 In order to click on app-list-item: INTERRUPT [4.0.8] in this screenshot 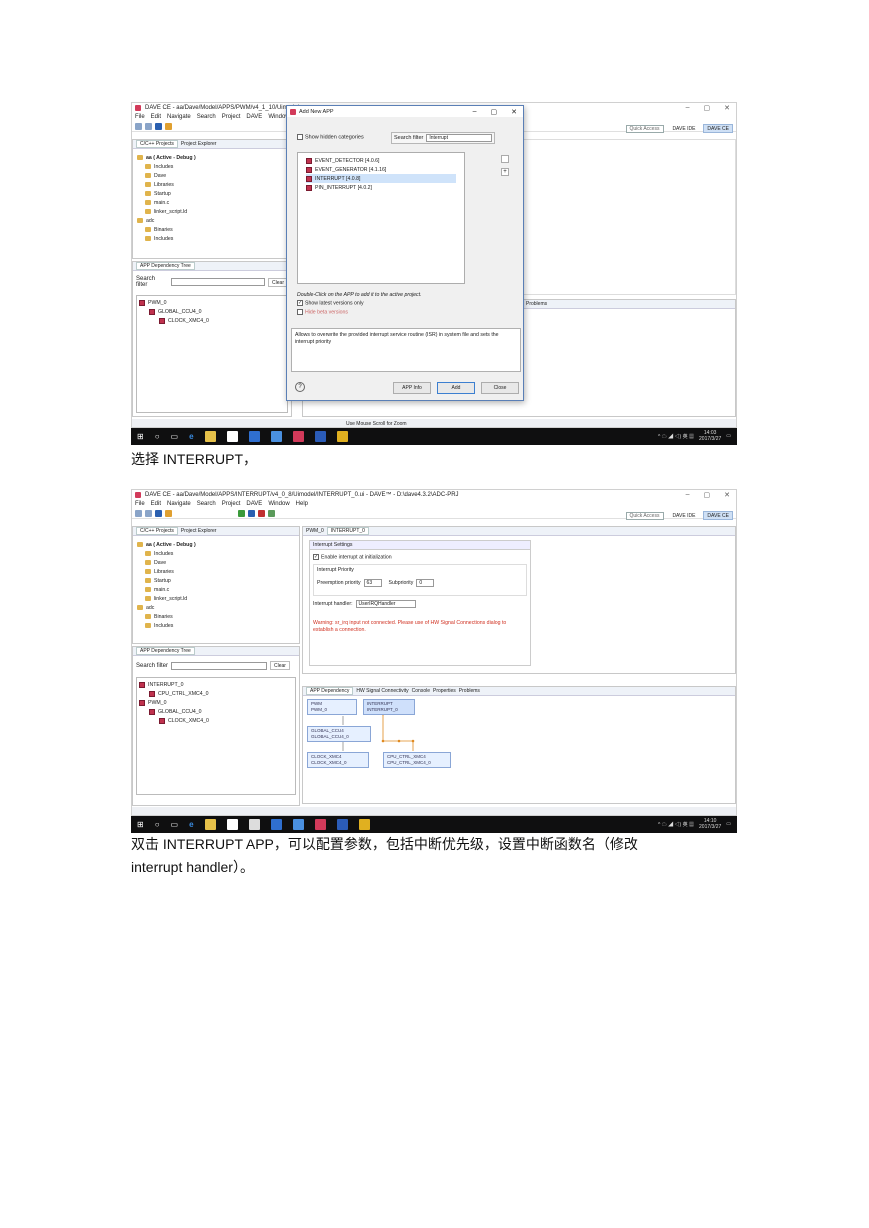, I will do `click(381, 178)`.